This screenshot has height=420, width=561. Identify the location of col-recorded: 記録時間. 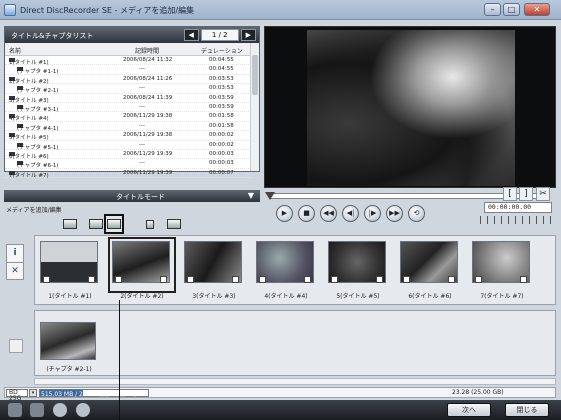
(147, 50).